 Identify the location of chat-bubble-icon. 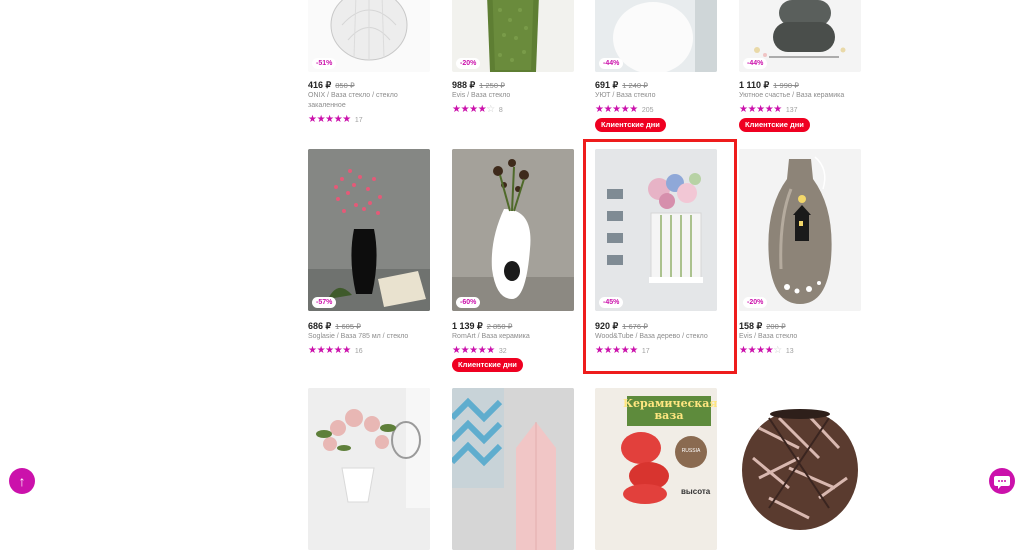
(1002, 482).